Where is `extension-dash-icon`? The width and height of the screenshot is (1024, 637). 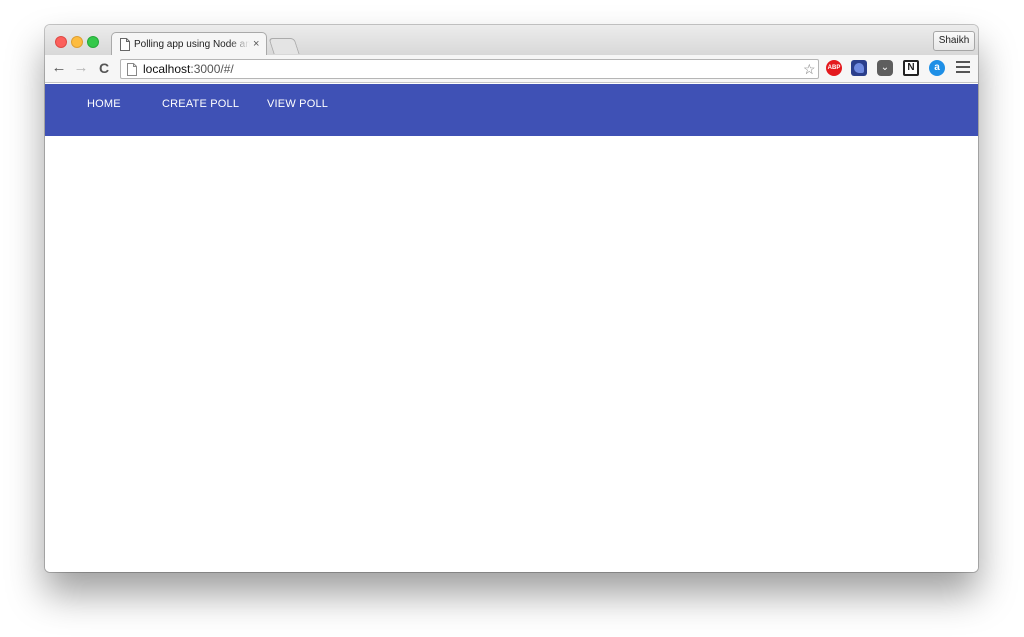 extension-dash-icon is located at coordinates (859, 68).